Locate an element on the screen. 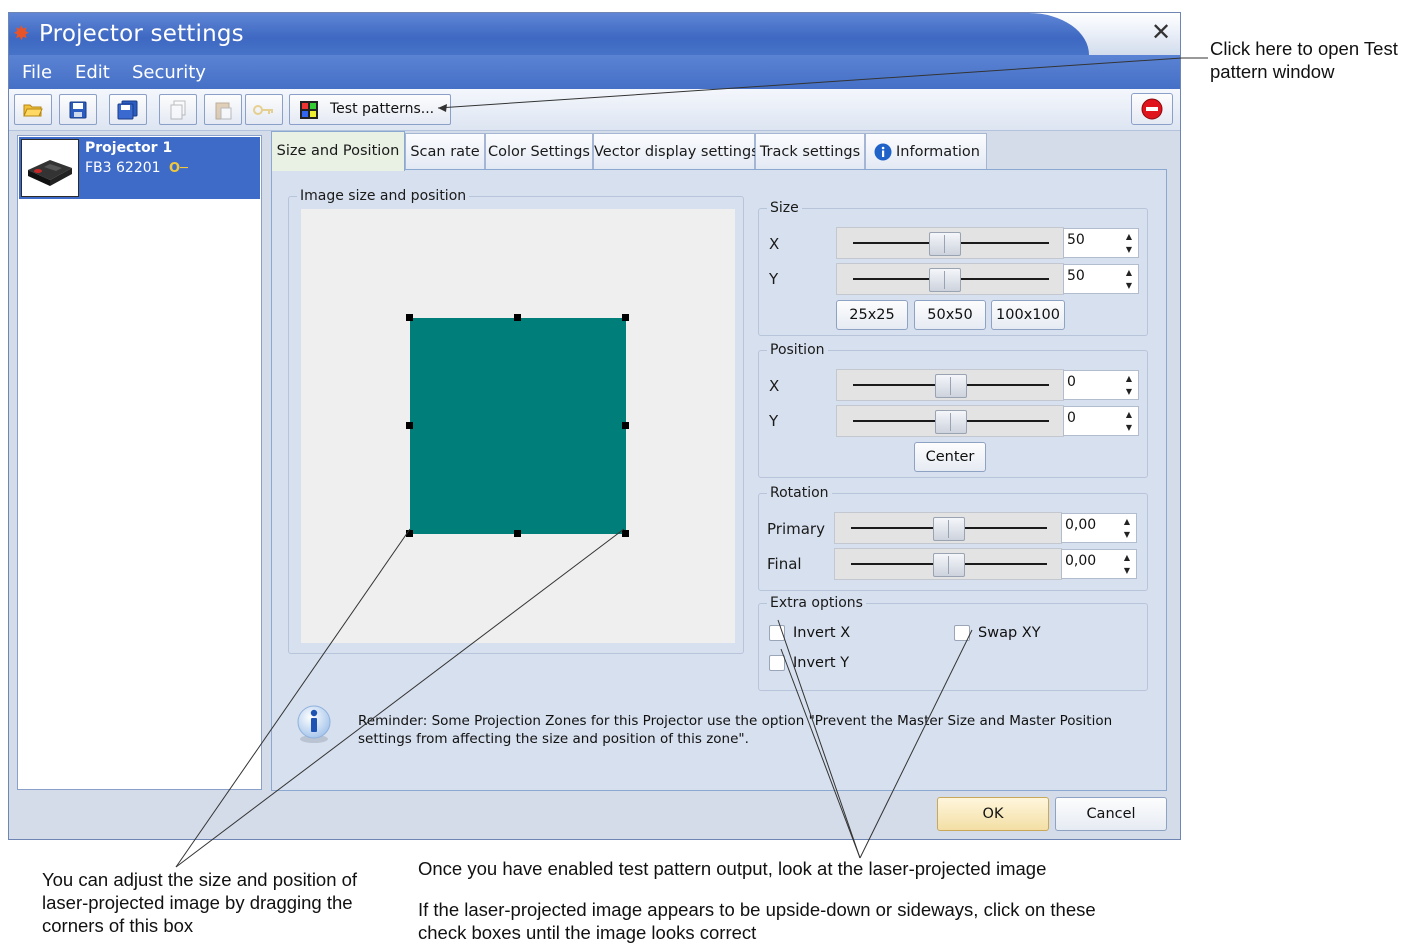  size-y-spinner: 50 ▲ ▼ is located at coordinates (1101, 279).